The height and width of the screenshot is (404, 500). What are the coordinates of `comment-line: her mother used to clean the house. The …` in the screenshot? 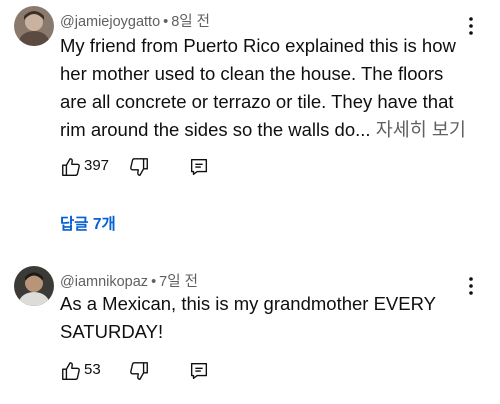 It's located at (252, 73).